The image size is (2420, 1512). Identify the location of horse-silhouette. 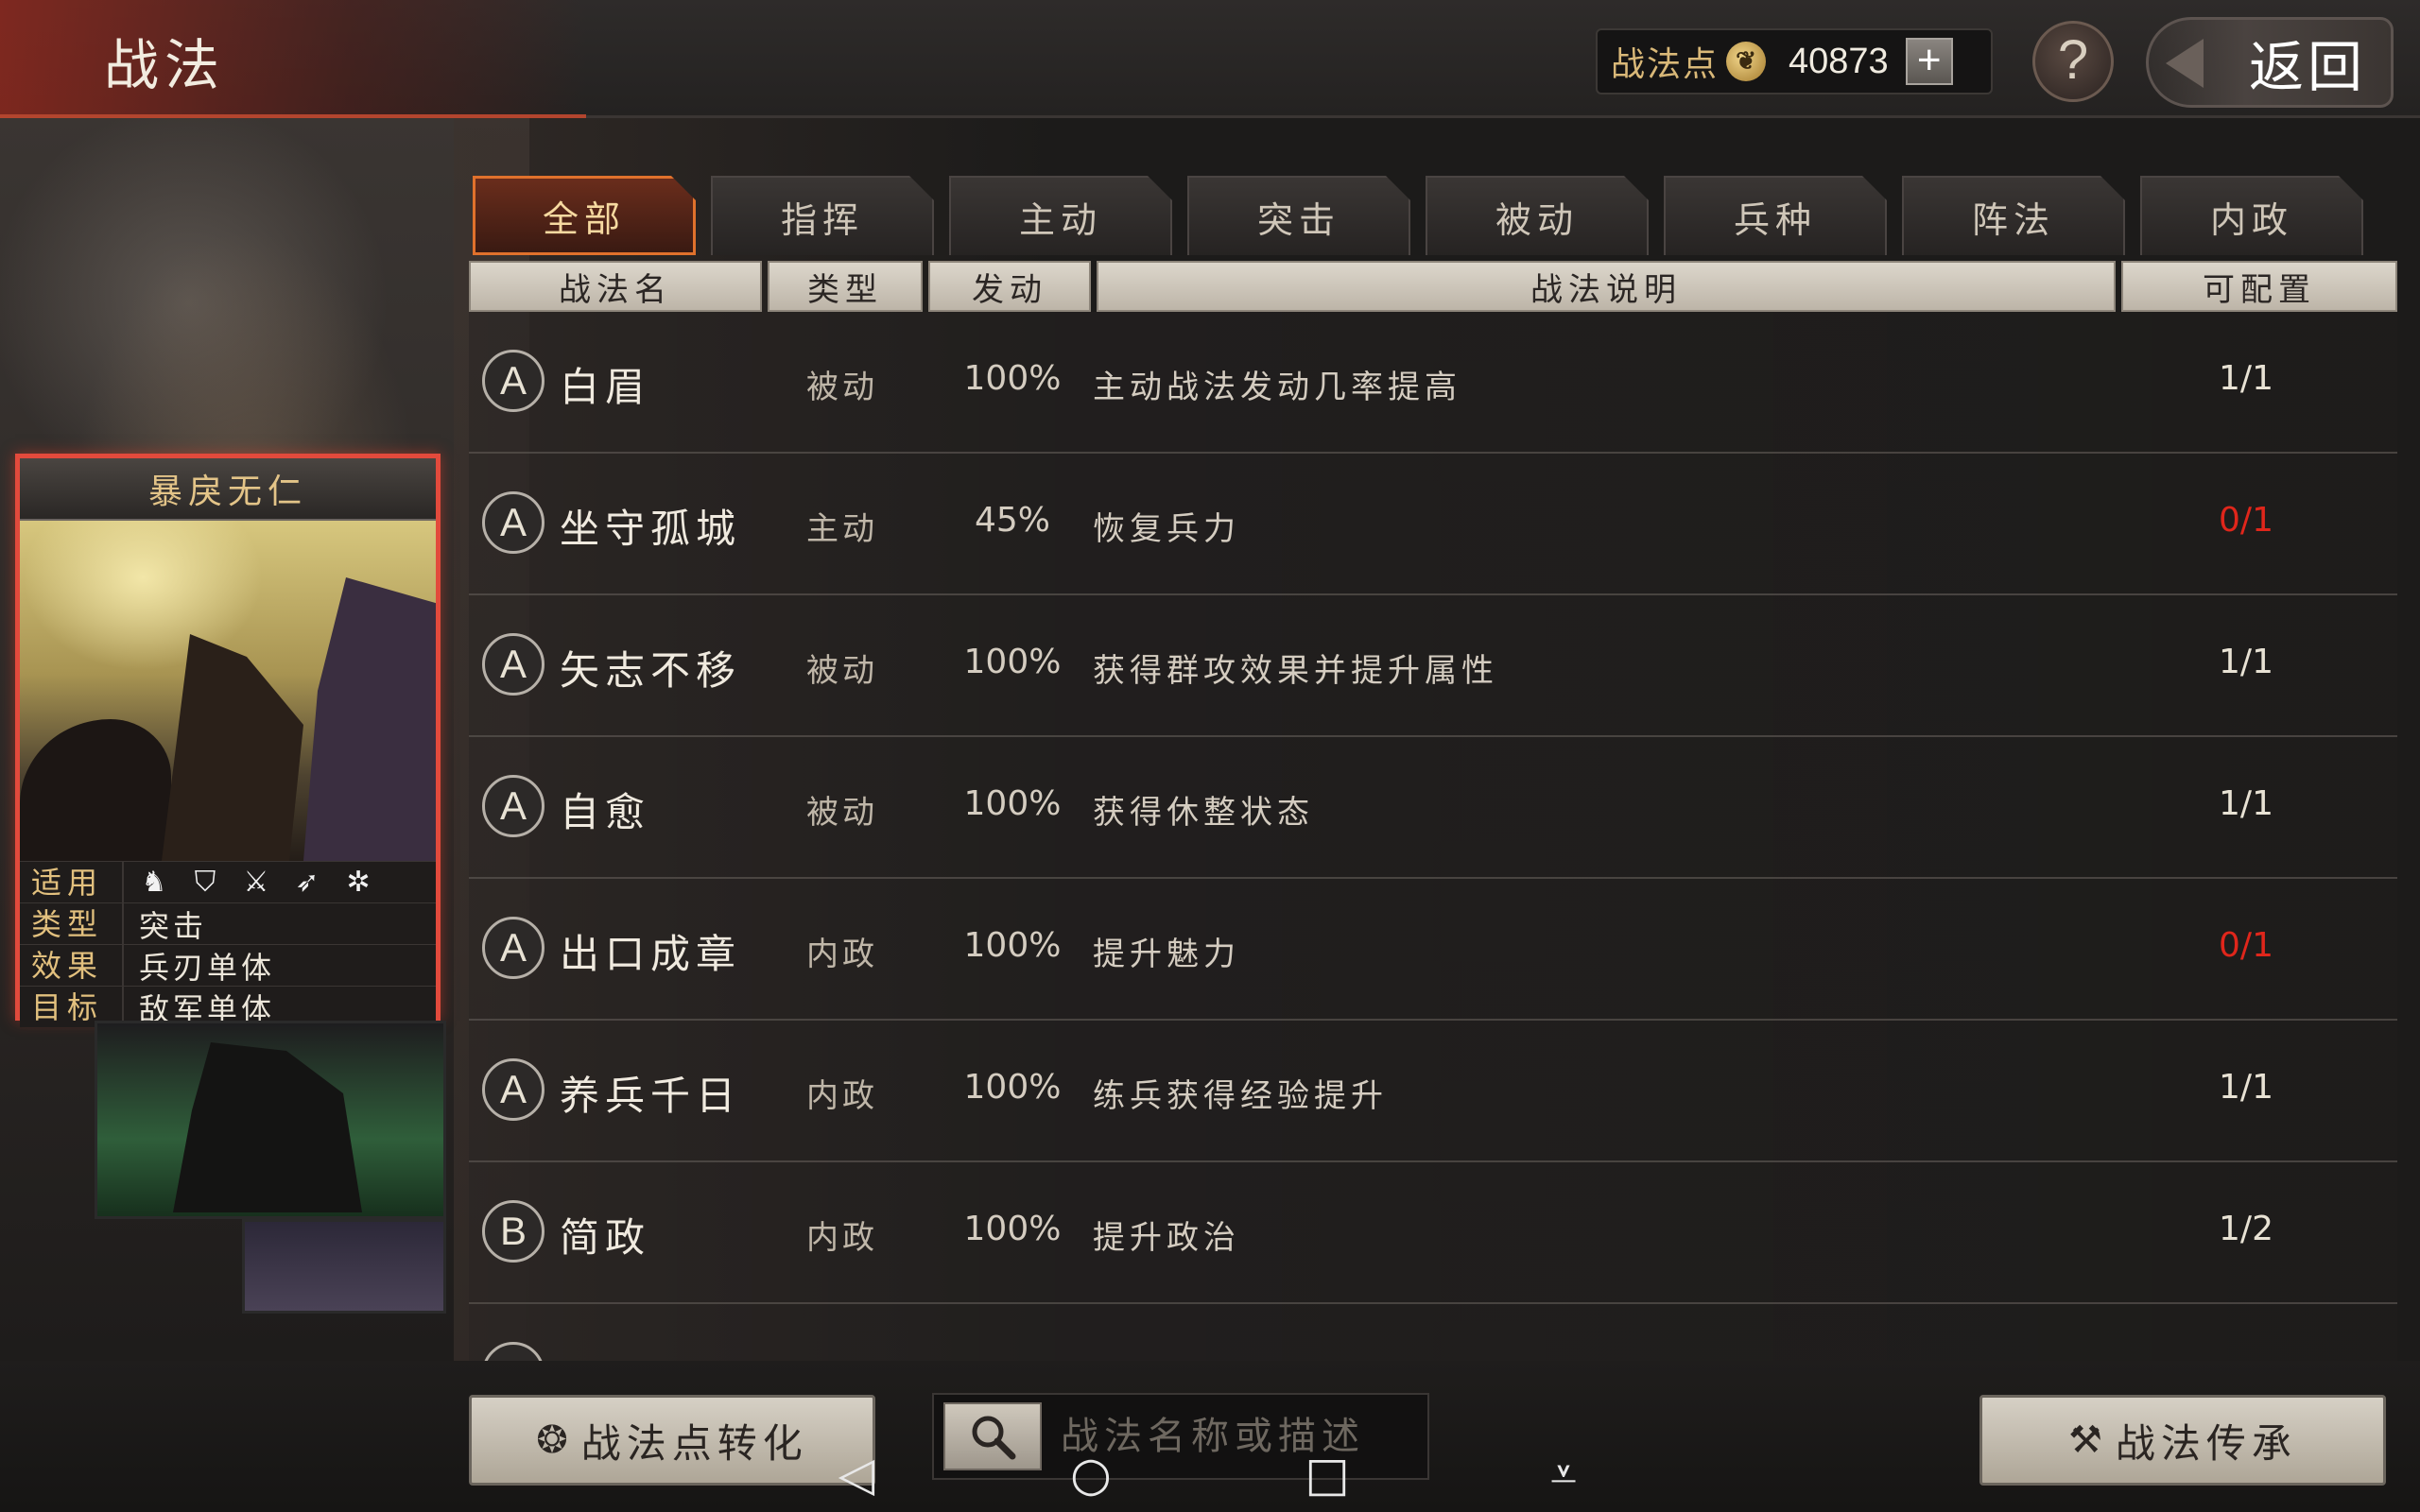
(95, 790).